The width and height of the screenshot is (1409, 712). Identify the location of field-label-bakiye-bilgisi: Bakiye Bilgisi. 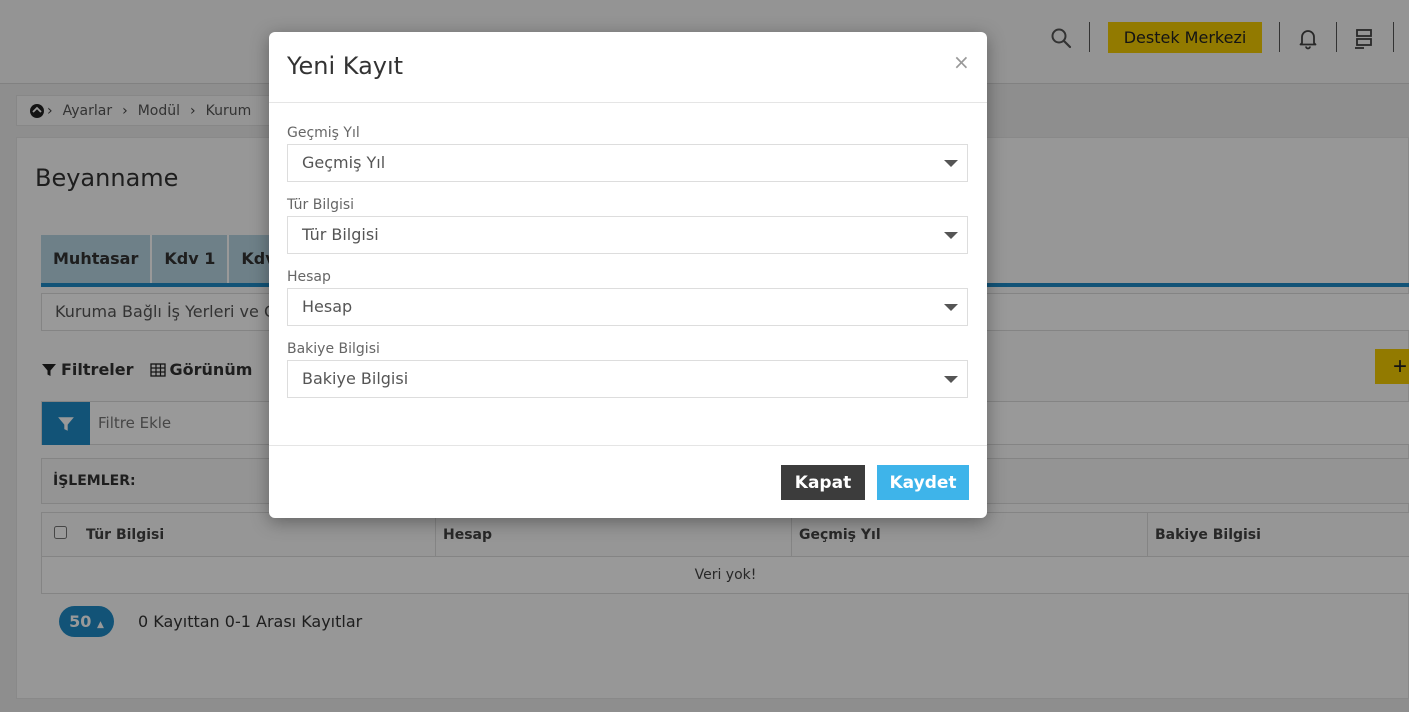
(333, 349).